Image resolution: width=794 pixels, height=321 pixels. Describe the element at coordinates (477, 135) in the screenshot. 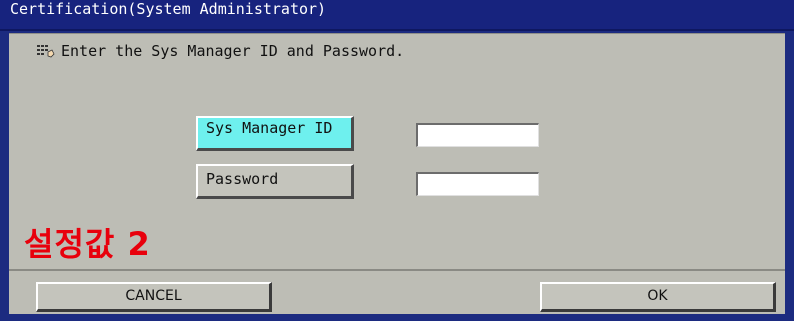

I see `sys-manager-id-input` at that location.